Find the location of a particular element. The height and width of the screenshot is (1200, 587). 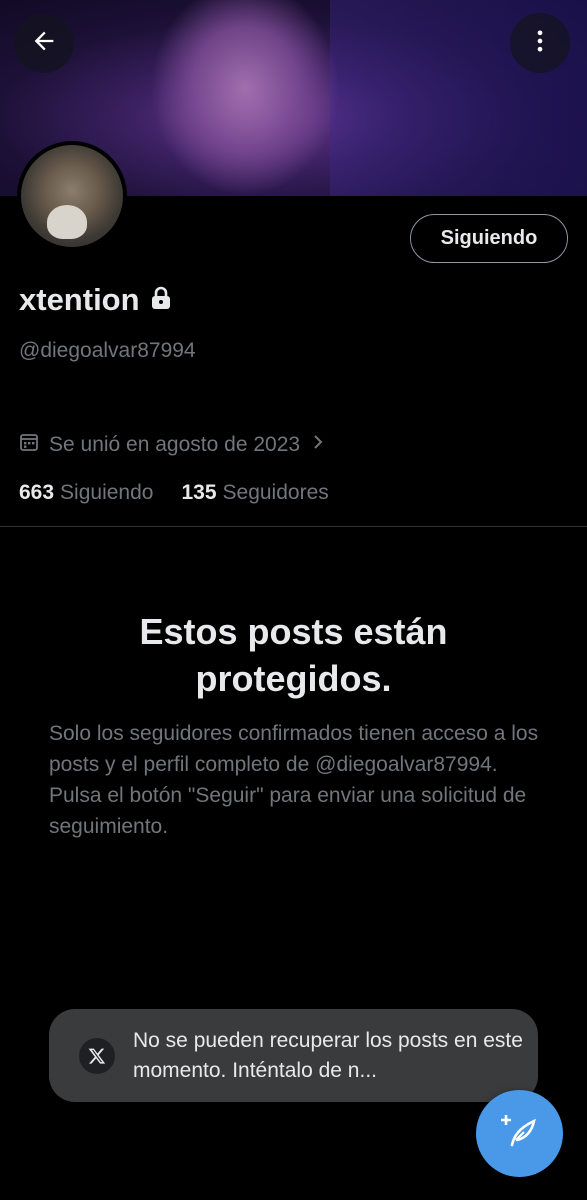

followers-label: Seguidores is located at coordinates (275, 492).